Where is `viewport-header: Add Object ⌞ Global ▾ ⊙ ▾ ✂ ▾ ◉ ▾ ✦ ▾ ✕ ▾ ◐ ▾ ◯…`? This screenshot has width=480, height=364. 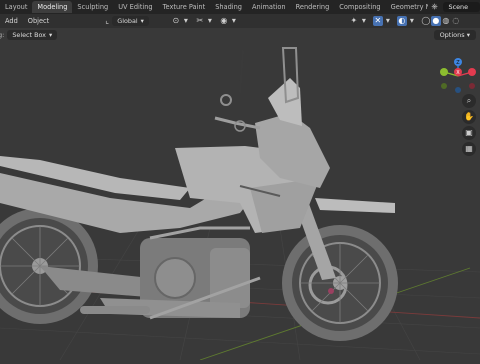 viewport-header: Add Object ⌞ Global ▾ ⊙ ▾ ✂ ▾ ◉ ▾ ✦ ▾ ✕ ▾ ◐ ▾ ◯… is located at coordinates (240, 21).